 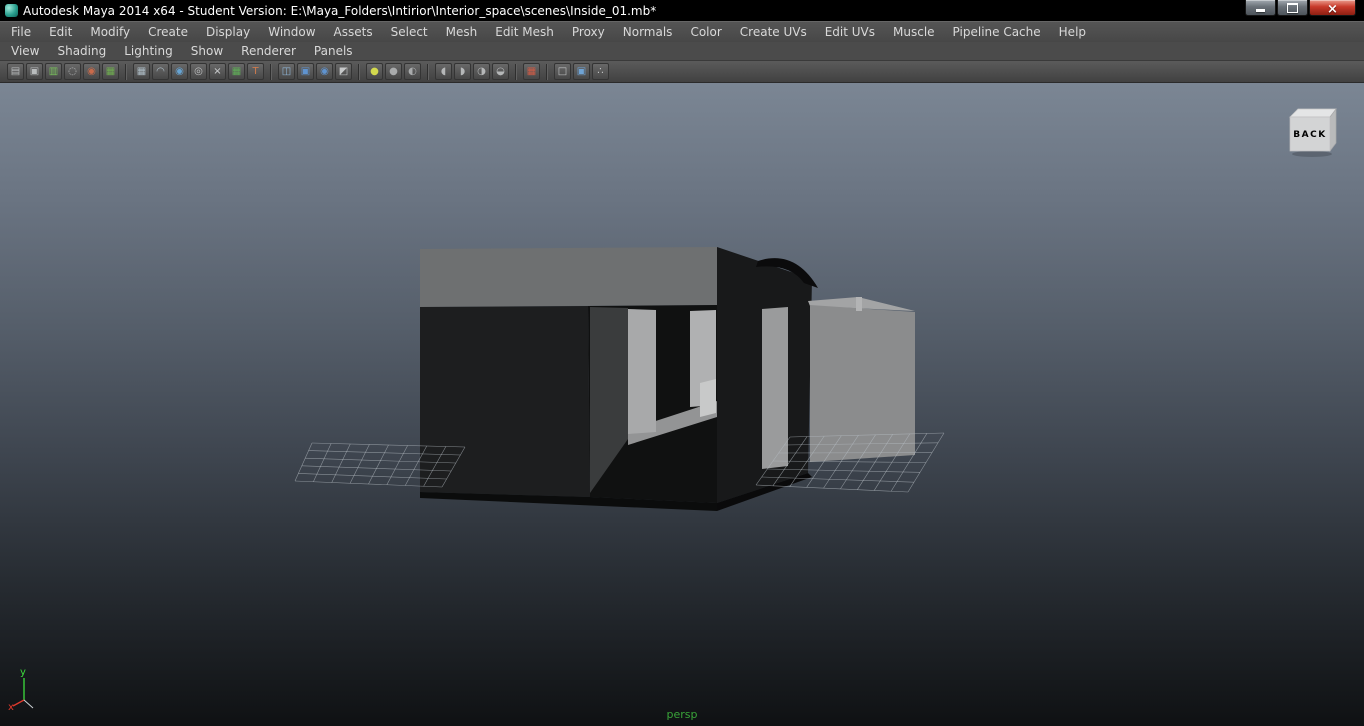 I want to click on histogram-icon: ▥, so click(x=53, y=71).